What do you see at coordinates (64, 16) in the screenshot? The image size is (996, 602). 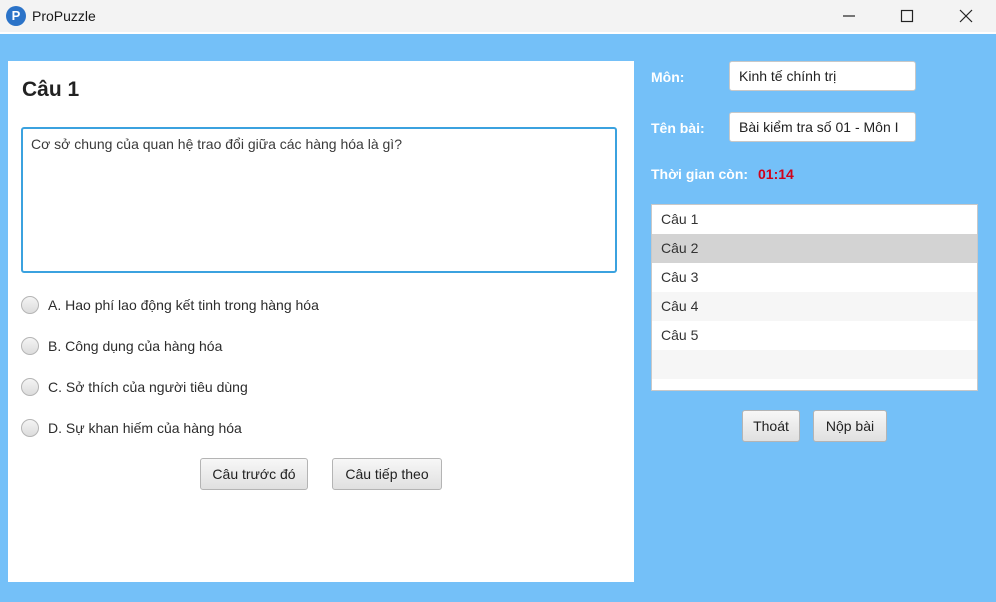 I see `window-title: ProPuzzle` at bounding box center [64, 16].